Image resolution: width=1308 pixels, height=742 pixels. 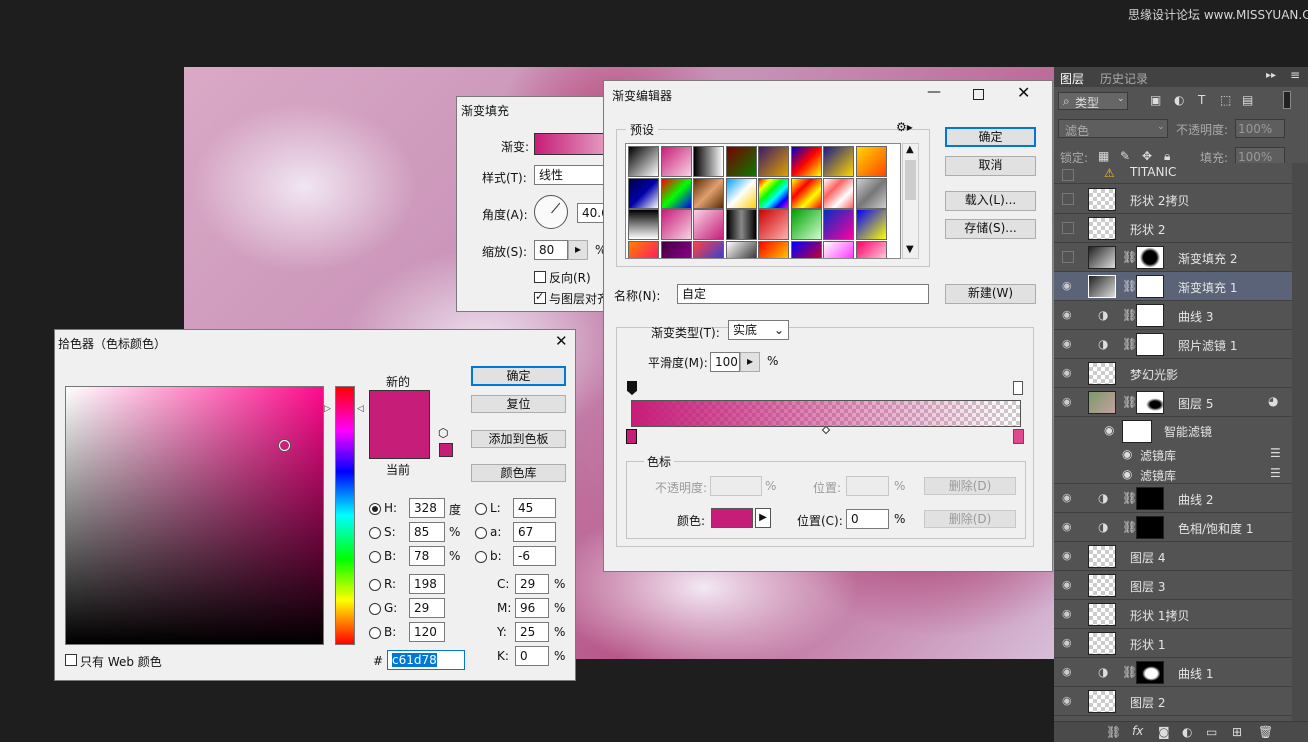 I want to click on link-layers-icon: ⛓, so click(x=1113, y=732).